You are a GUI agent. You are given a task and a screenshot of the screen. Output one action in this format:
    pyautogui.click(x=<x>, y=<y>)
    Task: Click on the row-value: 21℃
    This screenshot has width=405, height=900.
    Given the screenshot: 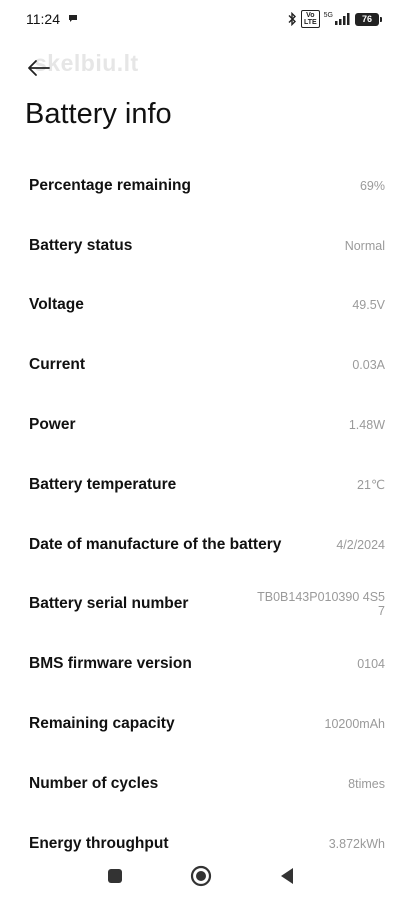 What is the action you would take?
    pyautogui.click(x=371, y=484)
    